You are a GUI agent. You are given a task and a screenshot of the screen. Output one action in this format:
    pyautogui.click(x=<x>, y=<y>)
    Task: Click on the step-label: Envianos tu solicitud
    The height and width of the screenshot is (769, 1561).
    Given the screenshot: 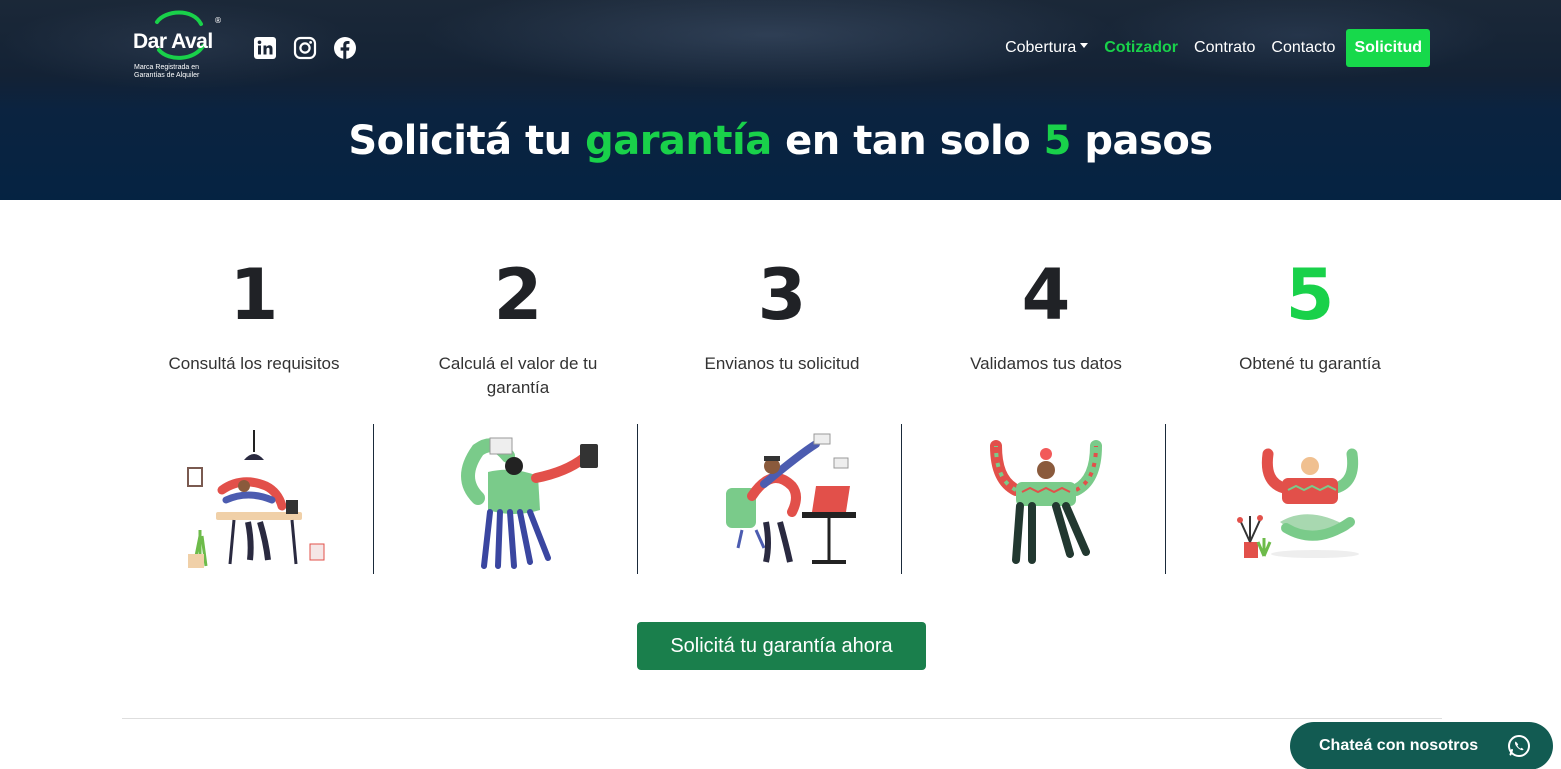 What is the action you would take?
    pyautogui.click(x=782, y=363)
    